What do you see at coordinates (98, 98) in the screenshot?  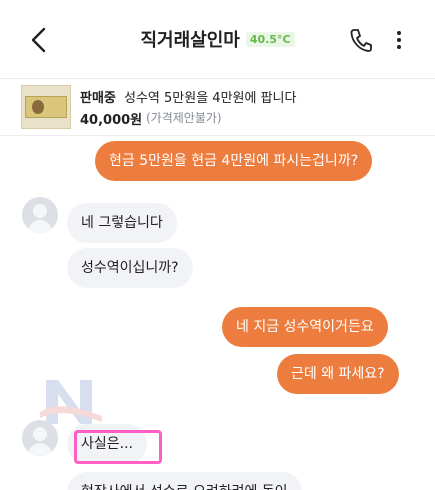 I see `sale-status: 판매중` at bounding box center [98, 98].